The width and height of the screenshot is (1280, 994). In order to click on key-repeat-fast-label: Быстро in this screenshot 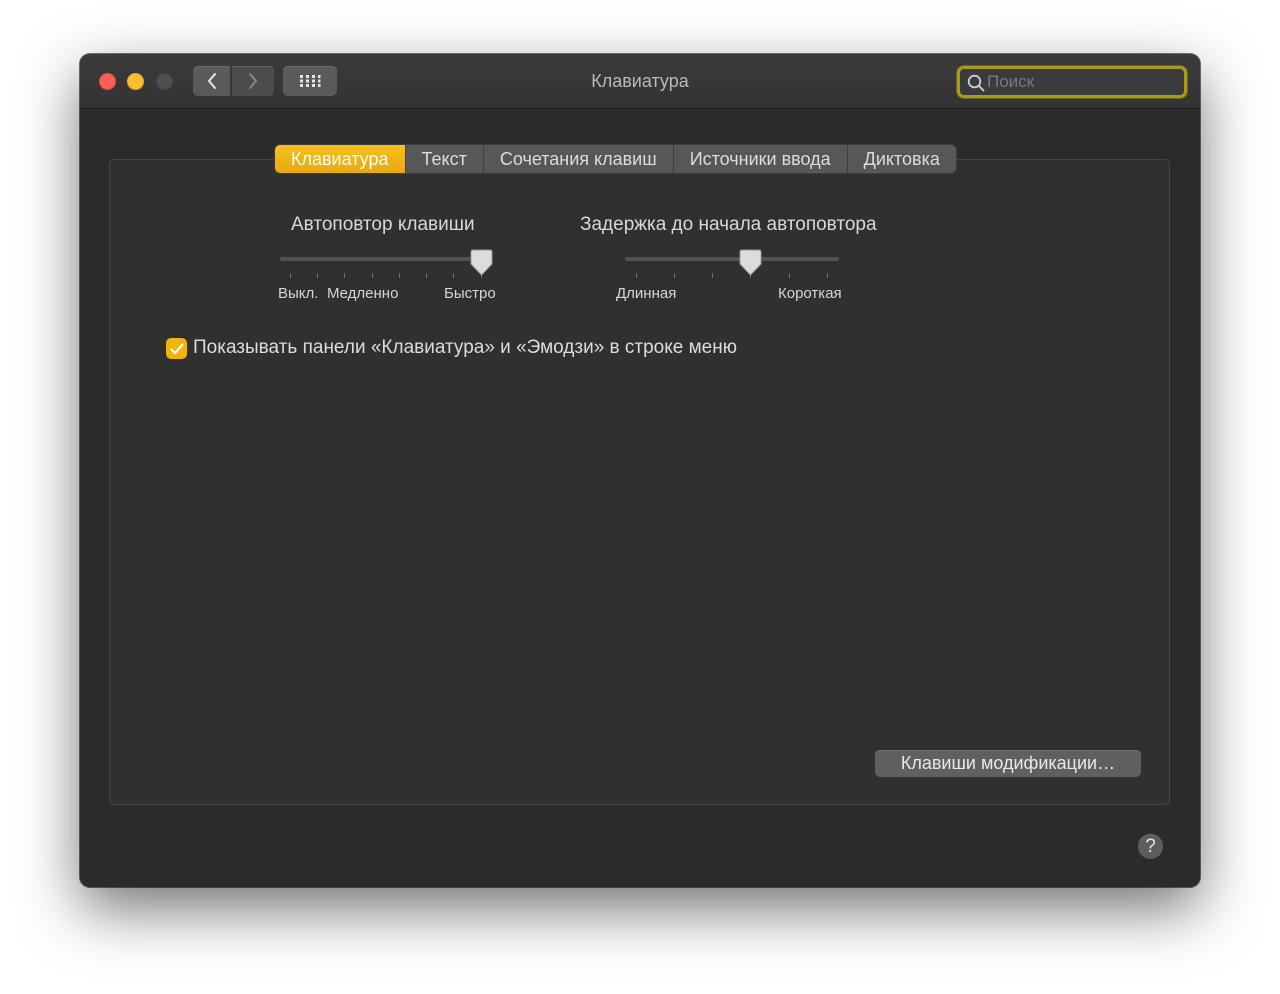, I will do `click(470, 293)`.